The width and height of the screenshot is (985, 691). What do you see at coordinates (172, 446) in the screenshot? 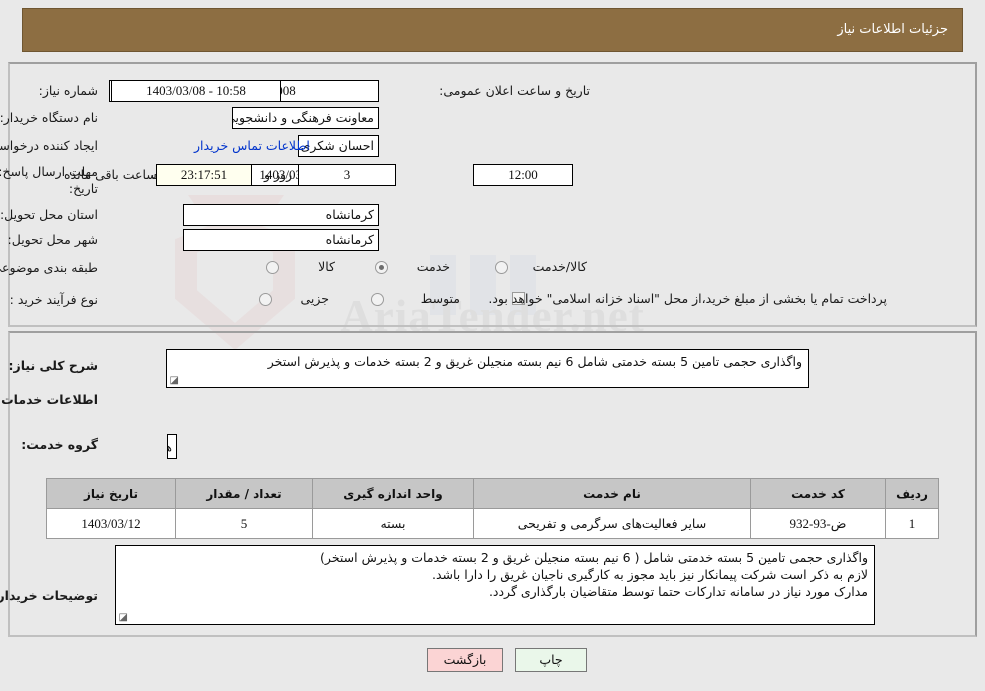
I see `service-group-value: هنر، سرگرمی و تفریح` at bounding box center [172, 446].